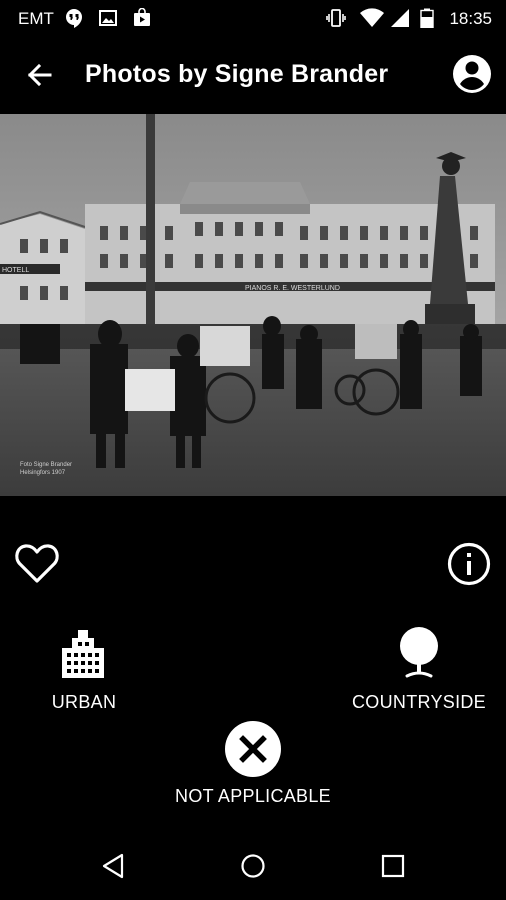 Image resolution: width=506 pixels, height=900 pixels. I want to click on account-circle-icon, so click(472, 74).